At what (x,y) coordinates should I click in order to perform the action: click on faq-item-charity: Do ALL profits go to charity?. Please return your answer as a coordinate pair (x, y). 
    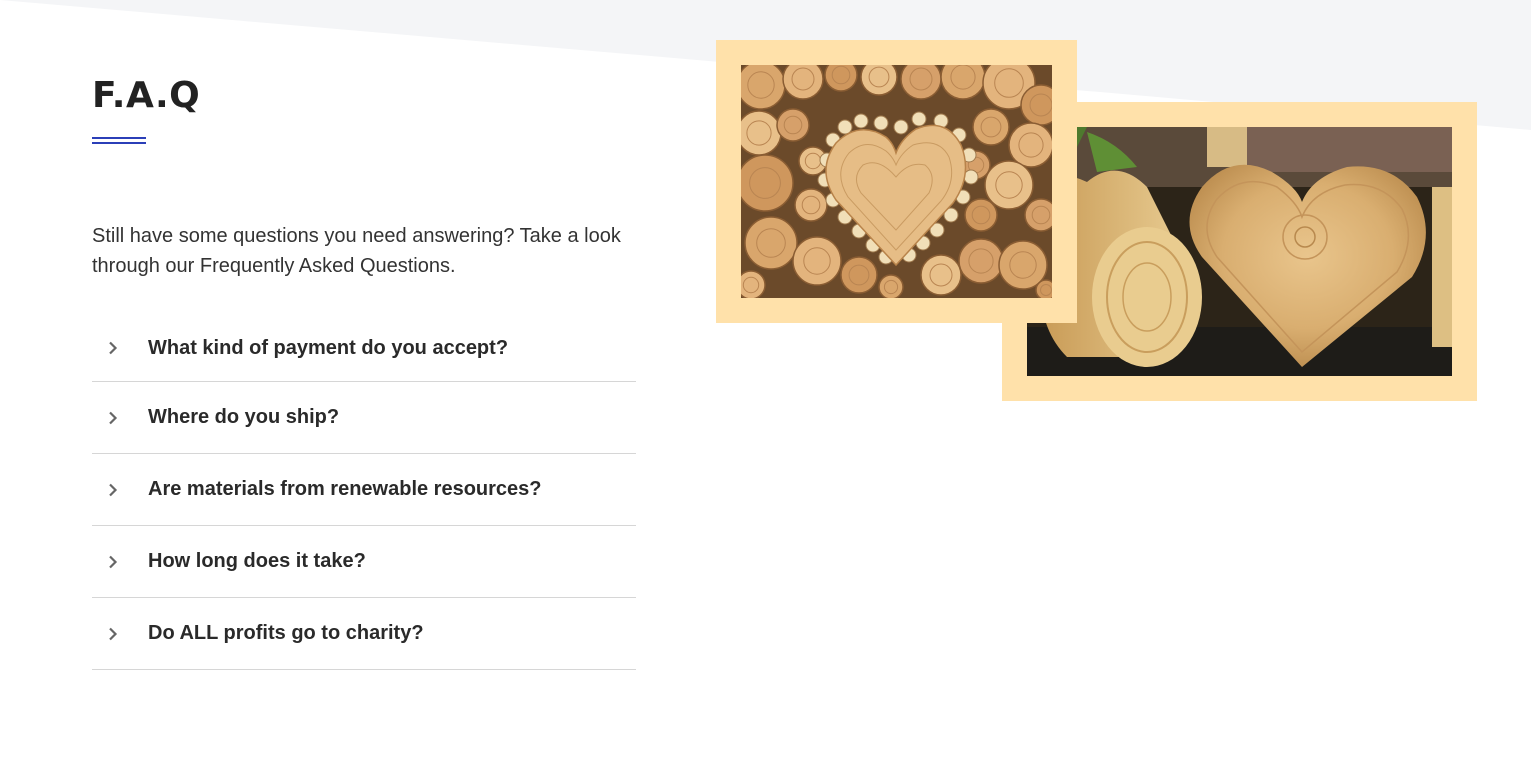
    Looking at the image, I should click on (364, 634).